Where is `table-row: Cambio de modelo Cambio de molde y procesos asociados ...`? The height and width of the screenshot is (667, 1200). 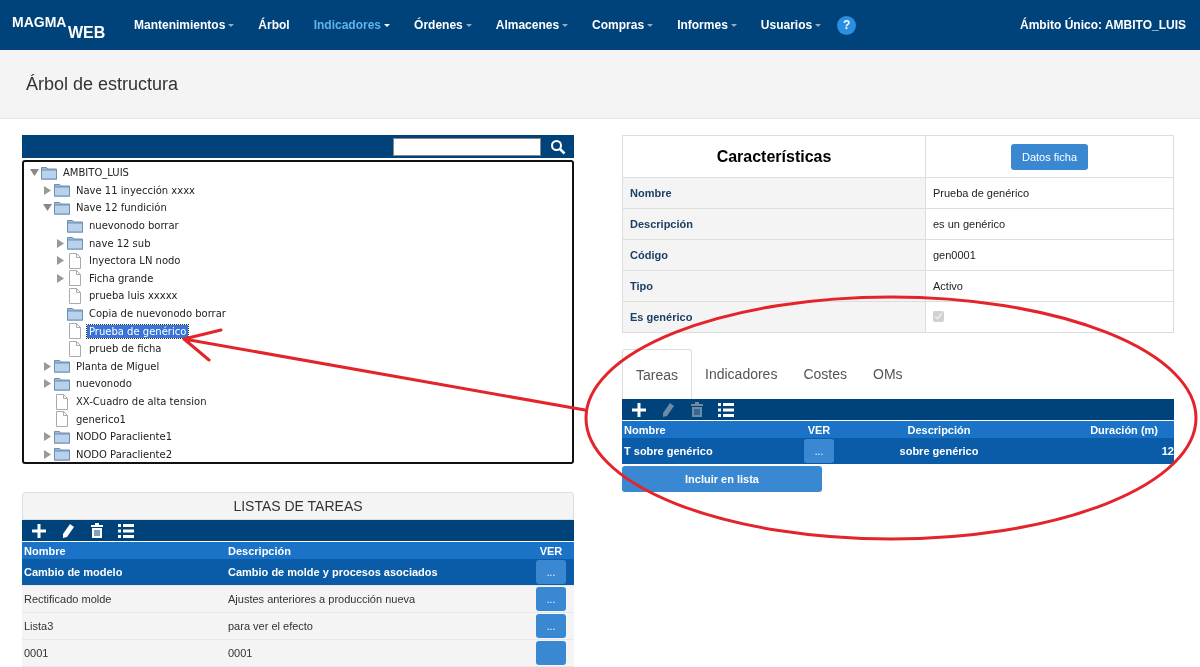
table-row: Cambio de modelo Cambio de molde y procesos asociados ... is located at coordinates (298, 572).